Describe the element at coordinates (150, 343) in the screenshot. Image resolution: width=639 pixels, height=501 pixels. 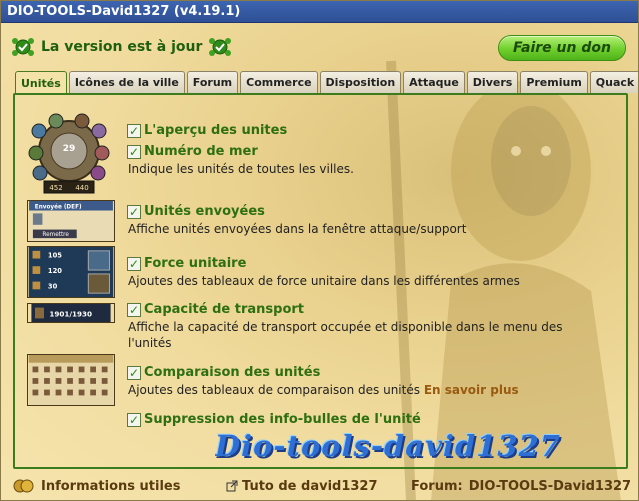
I see `option-description-continued: l'unités` at that location.